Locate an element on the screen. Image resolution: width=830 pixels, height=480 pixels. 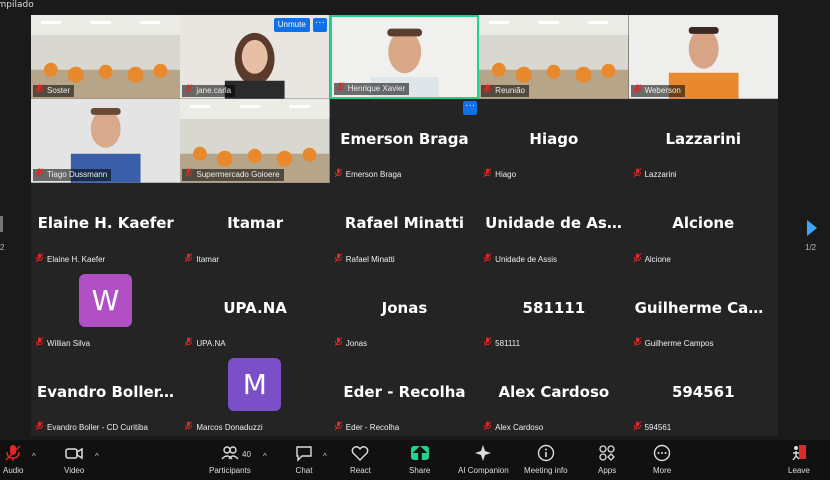
more-button: More is located at coordinates (662, 459).